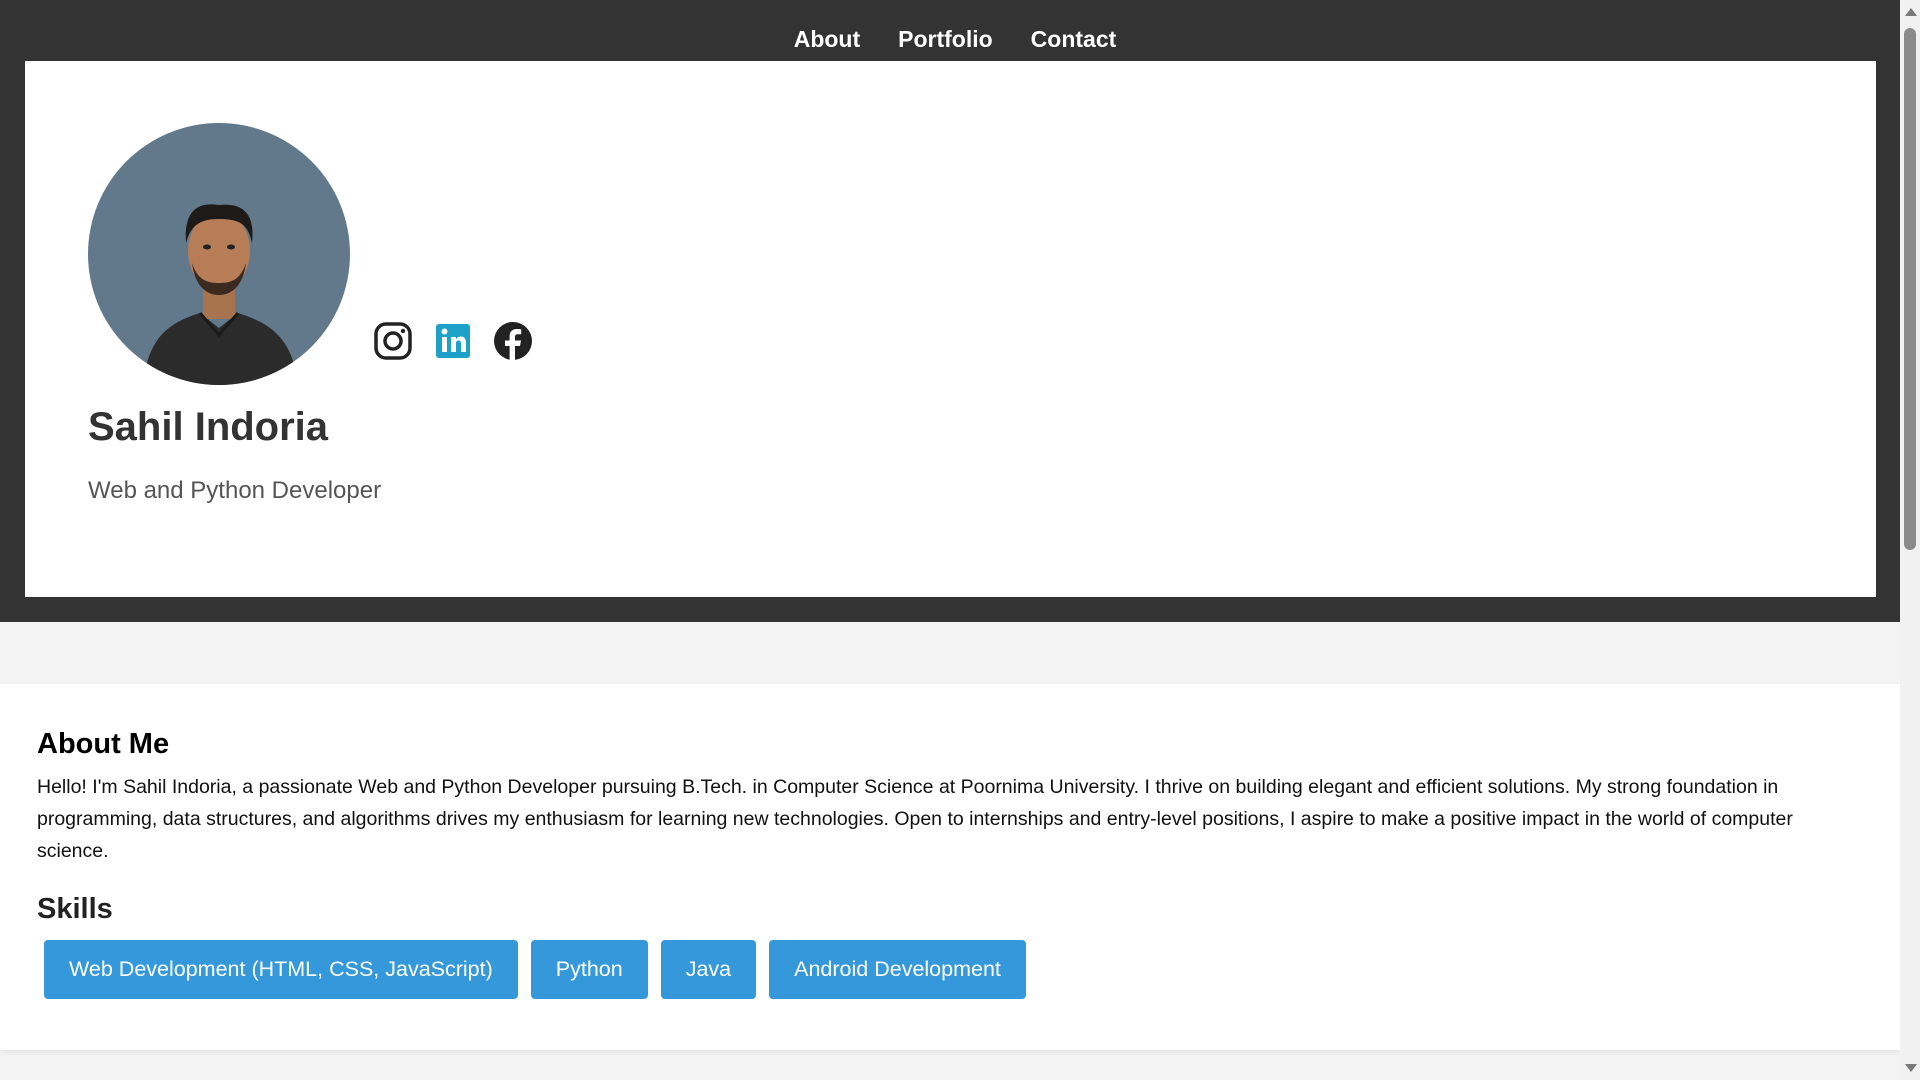  I want to click on profile-role: Web and Python Developer, so click(235, 490).